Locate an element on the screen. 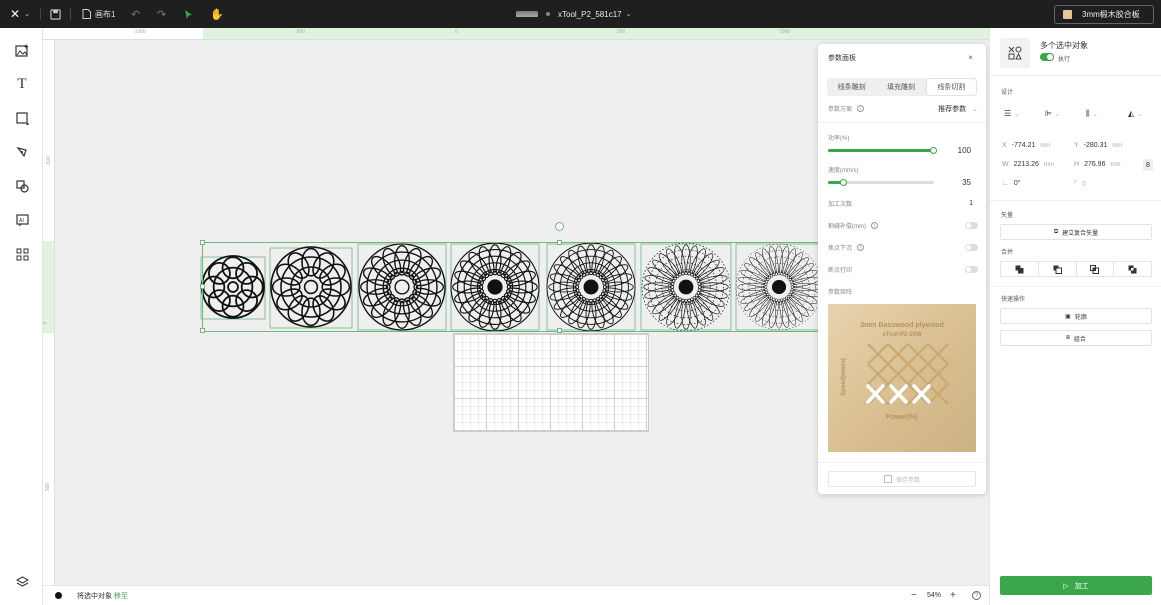 This screenshot has width=1161, height=605. image-tool-button is located at coordinates (22, 50).